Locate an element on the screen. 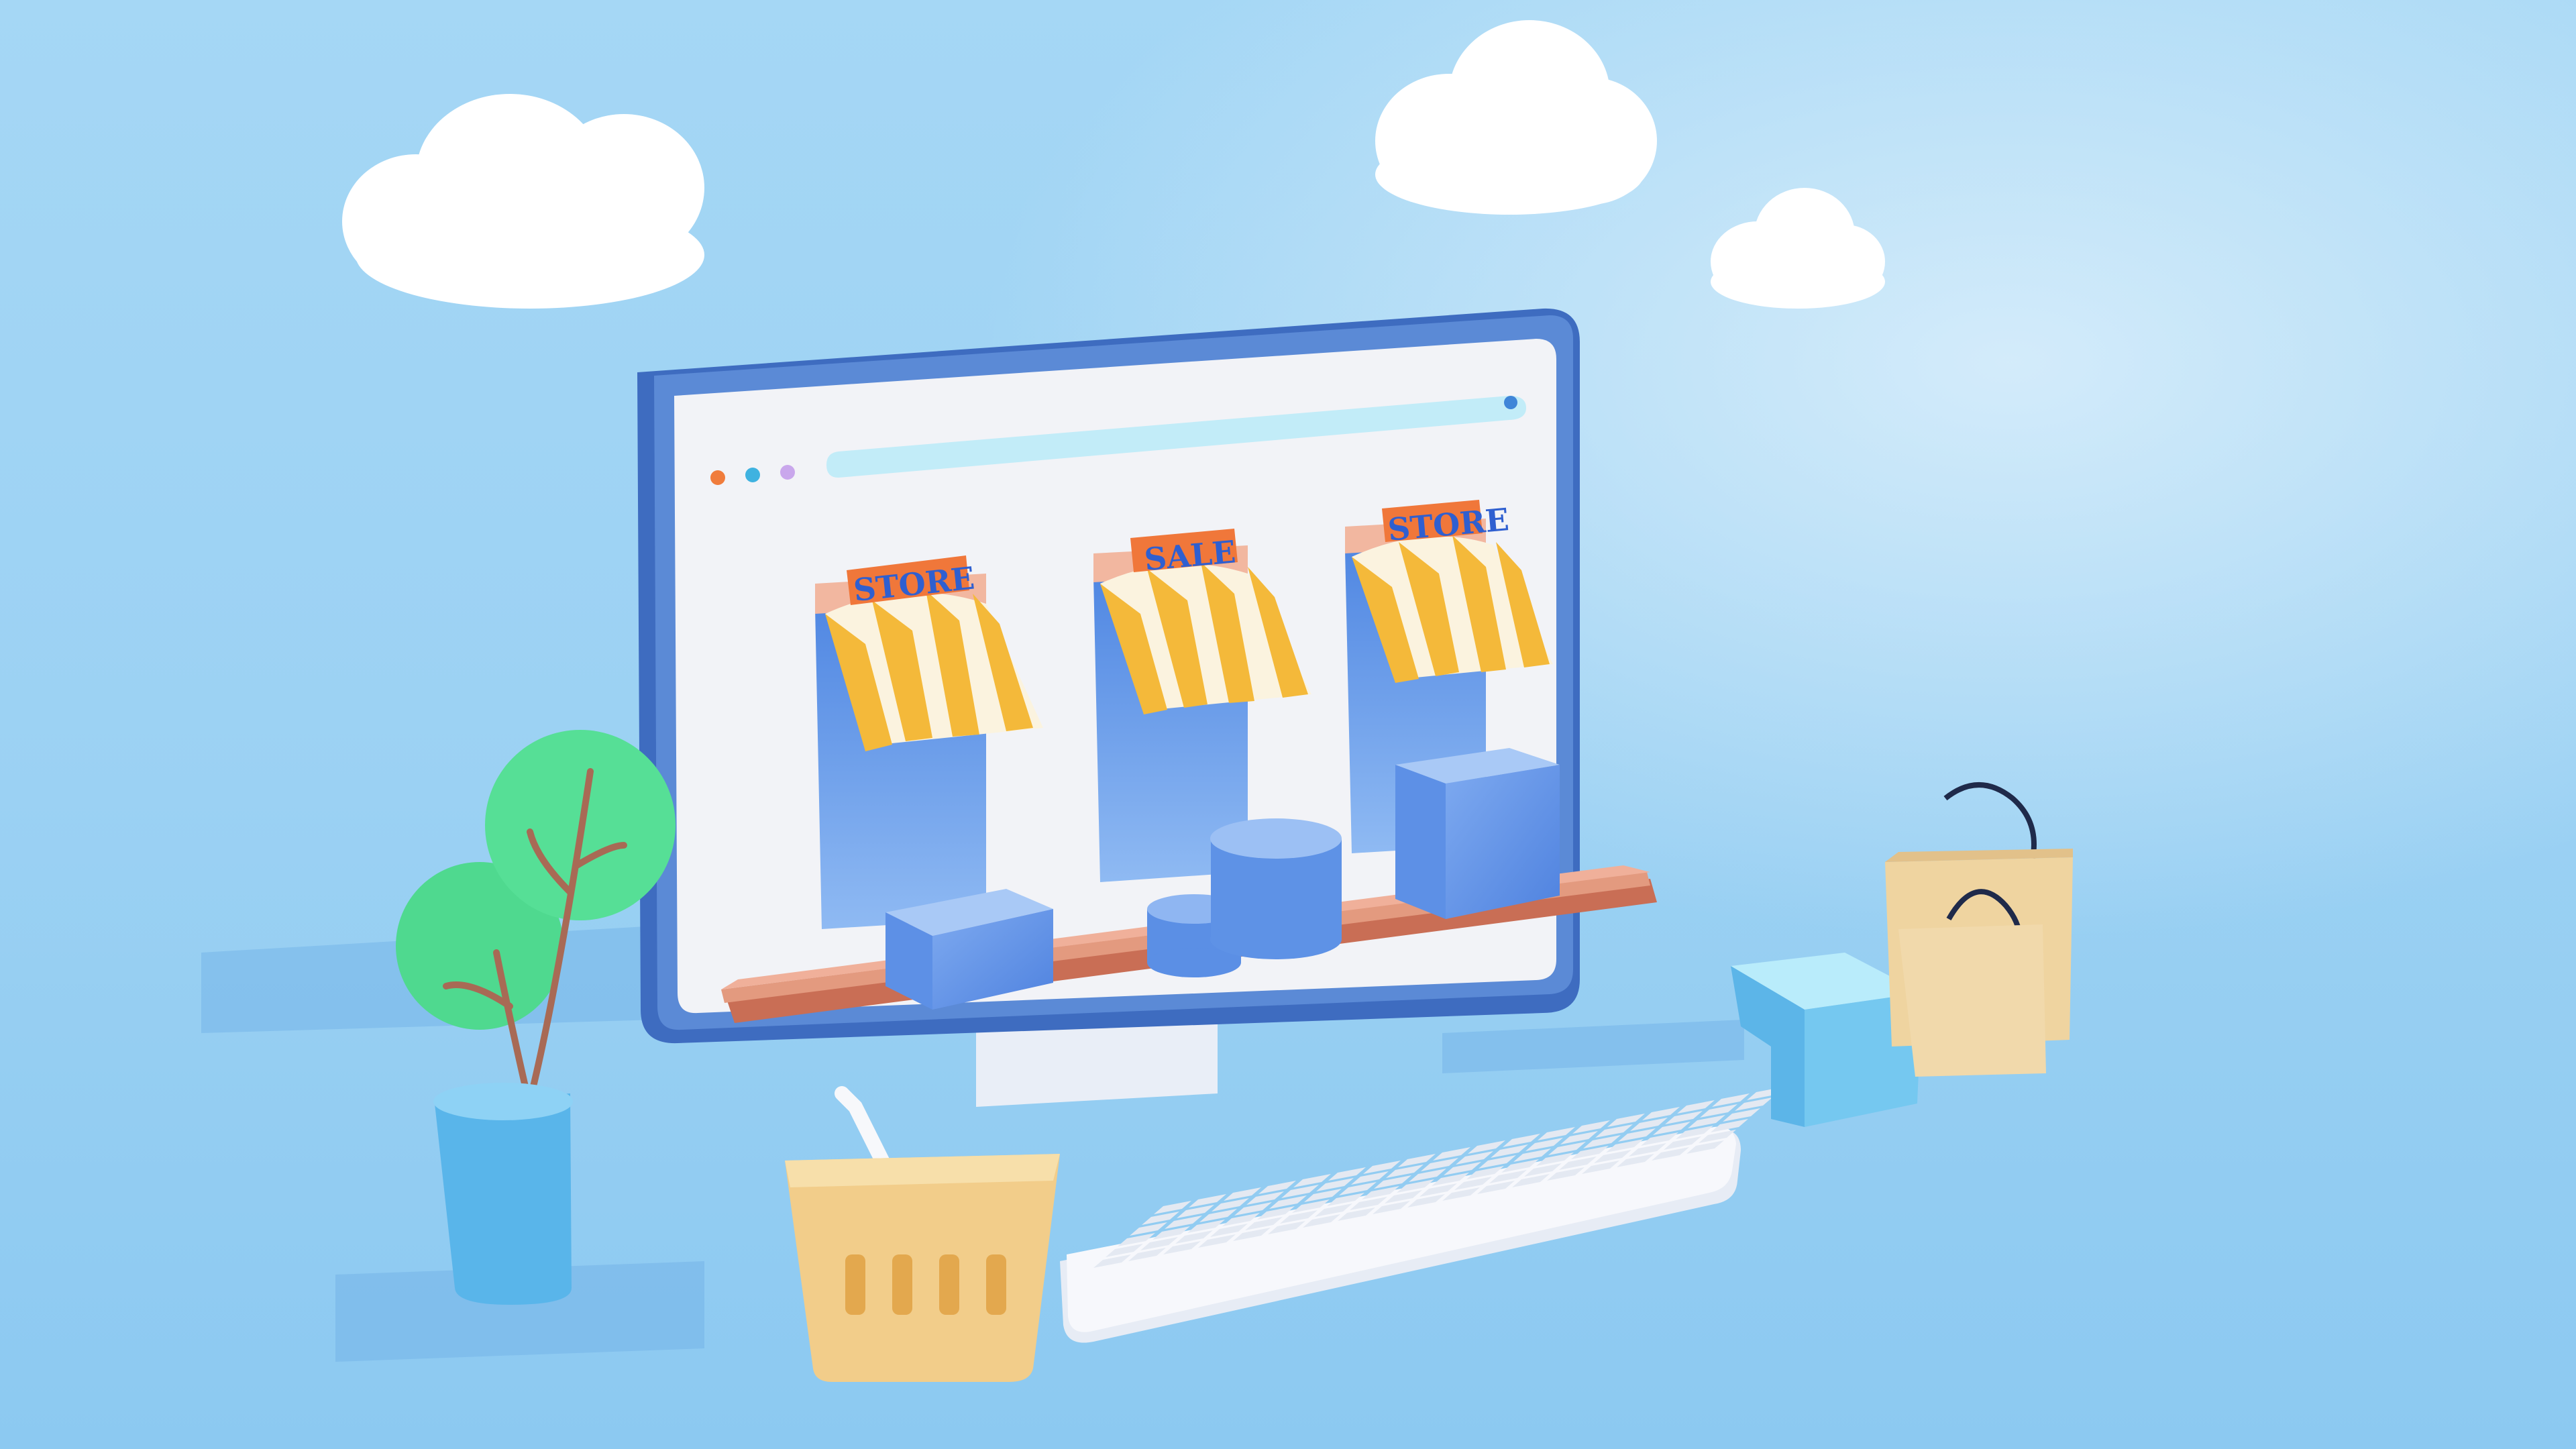 This screenshot has width=2576, height=1449. product-cylinder-large is located at coordinates (1276, 888).